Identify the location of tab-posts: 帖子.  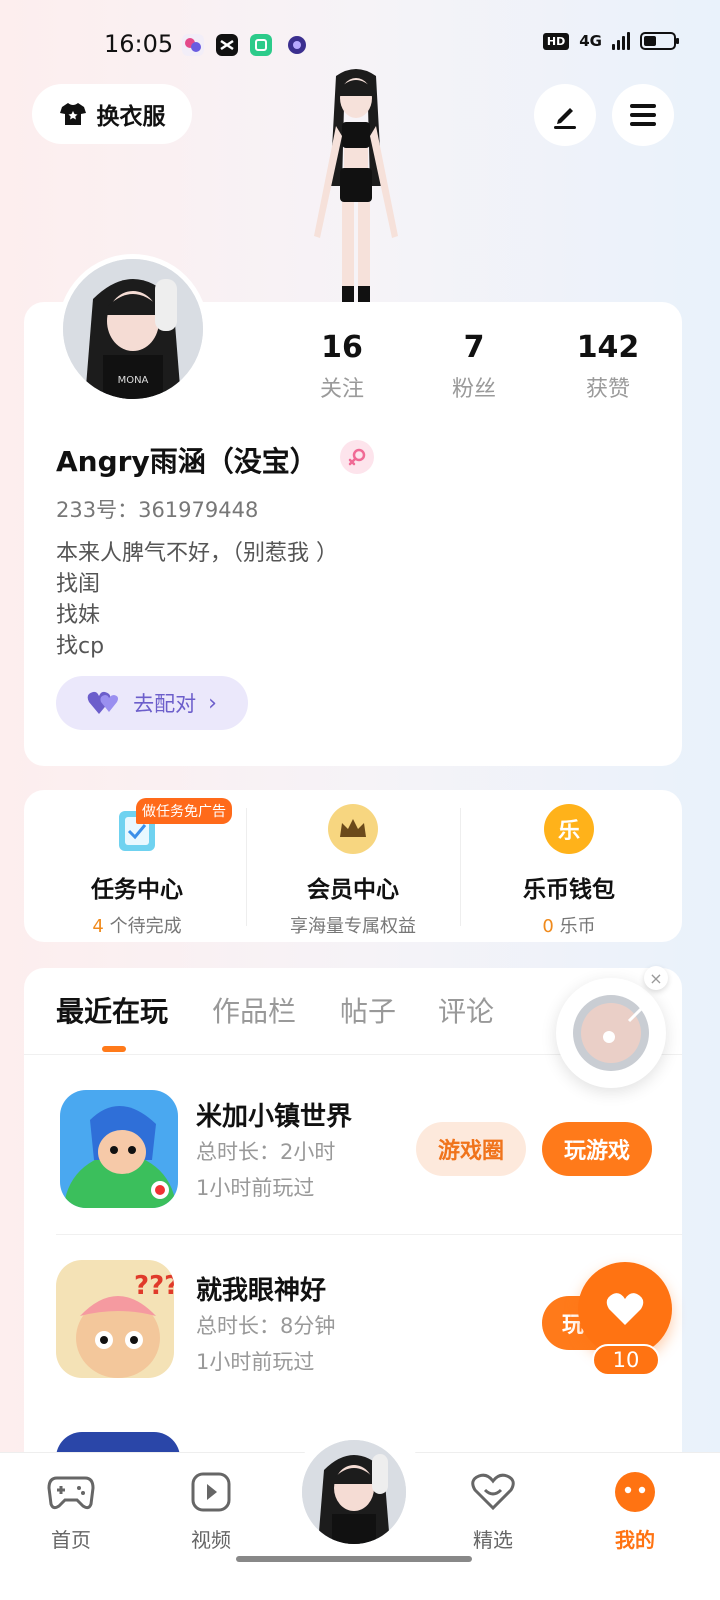
(368, 1010).